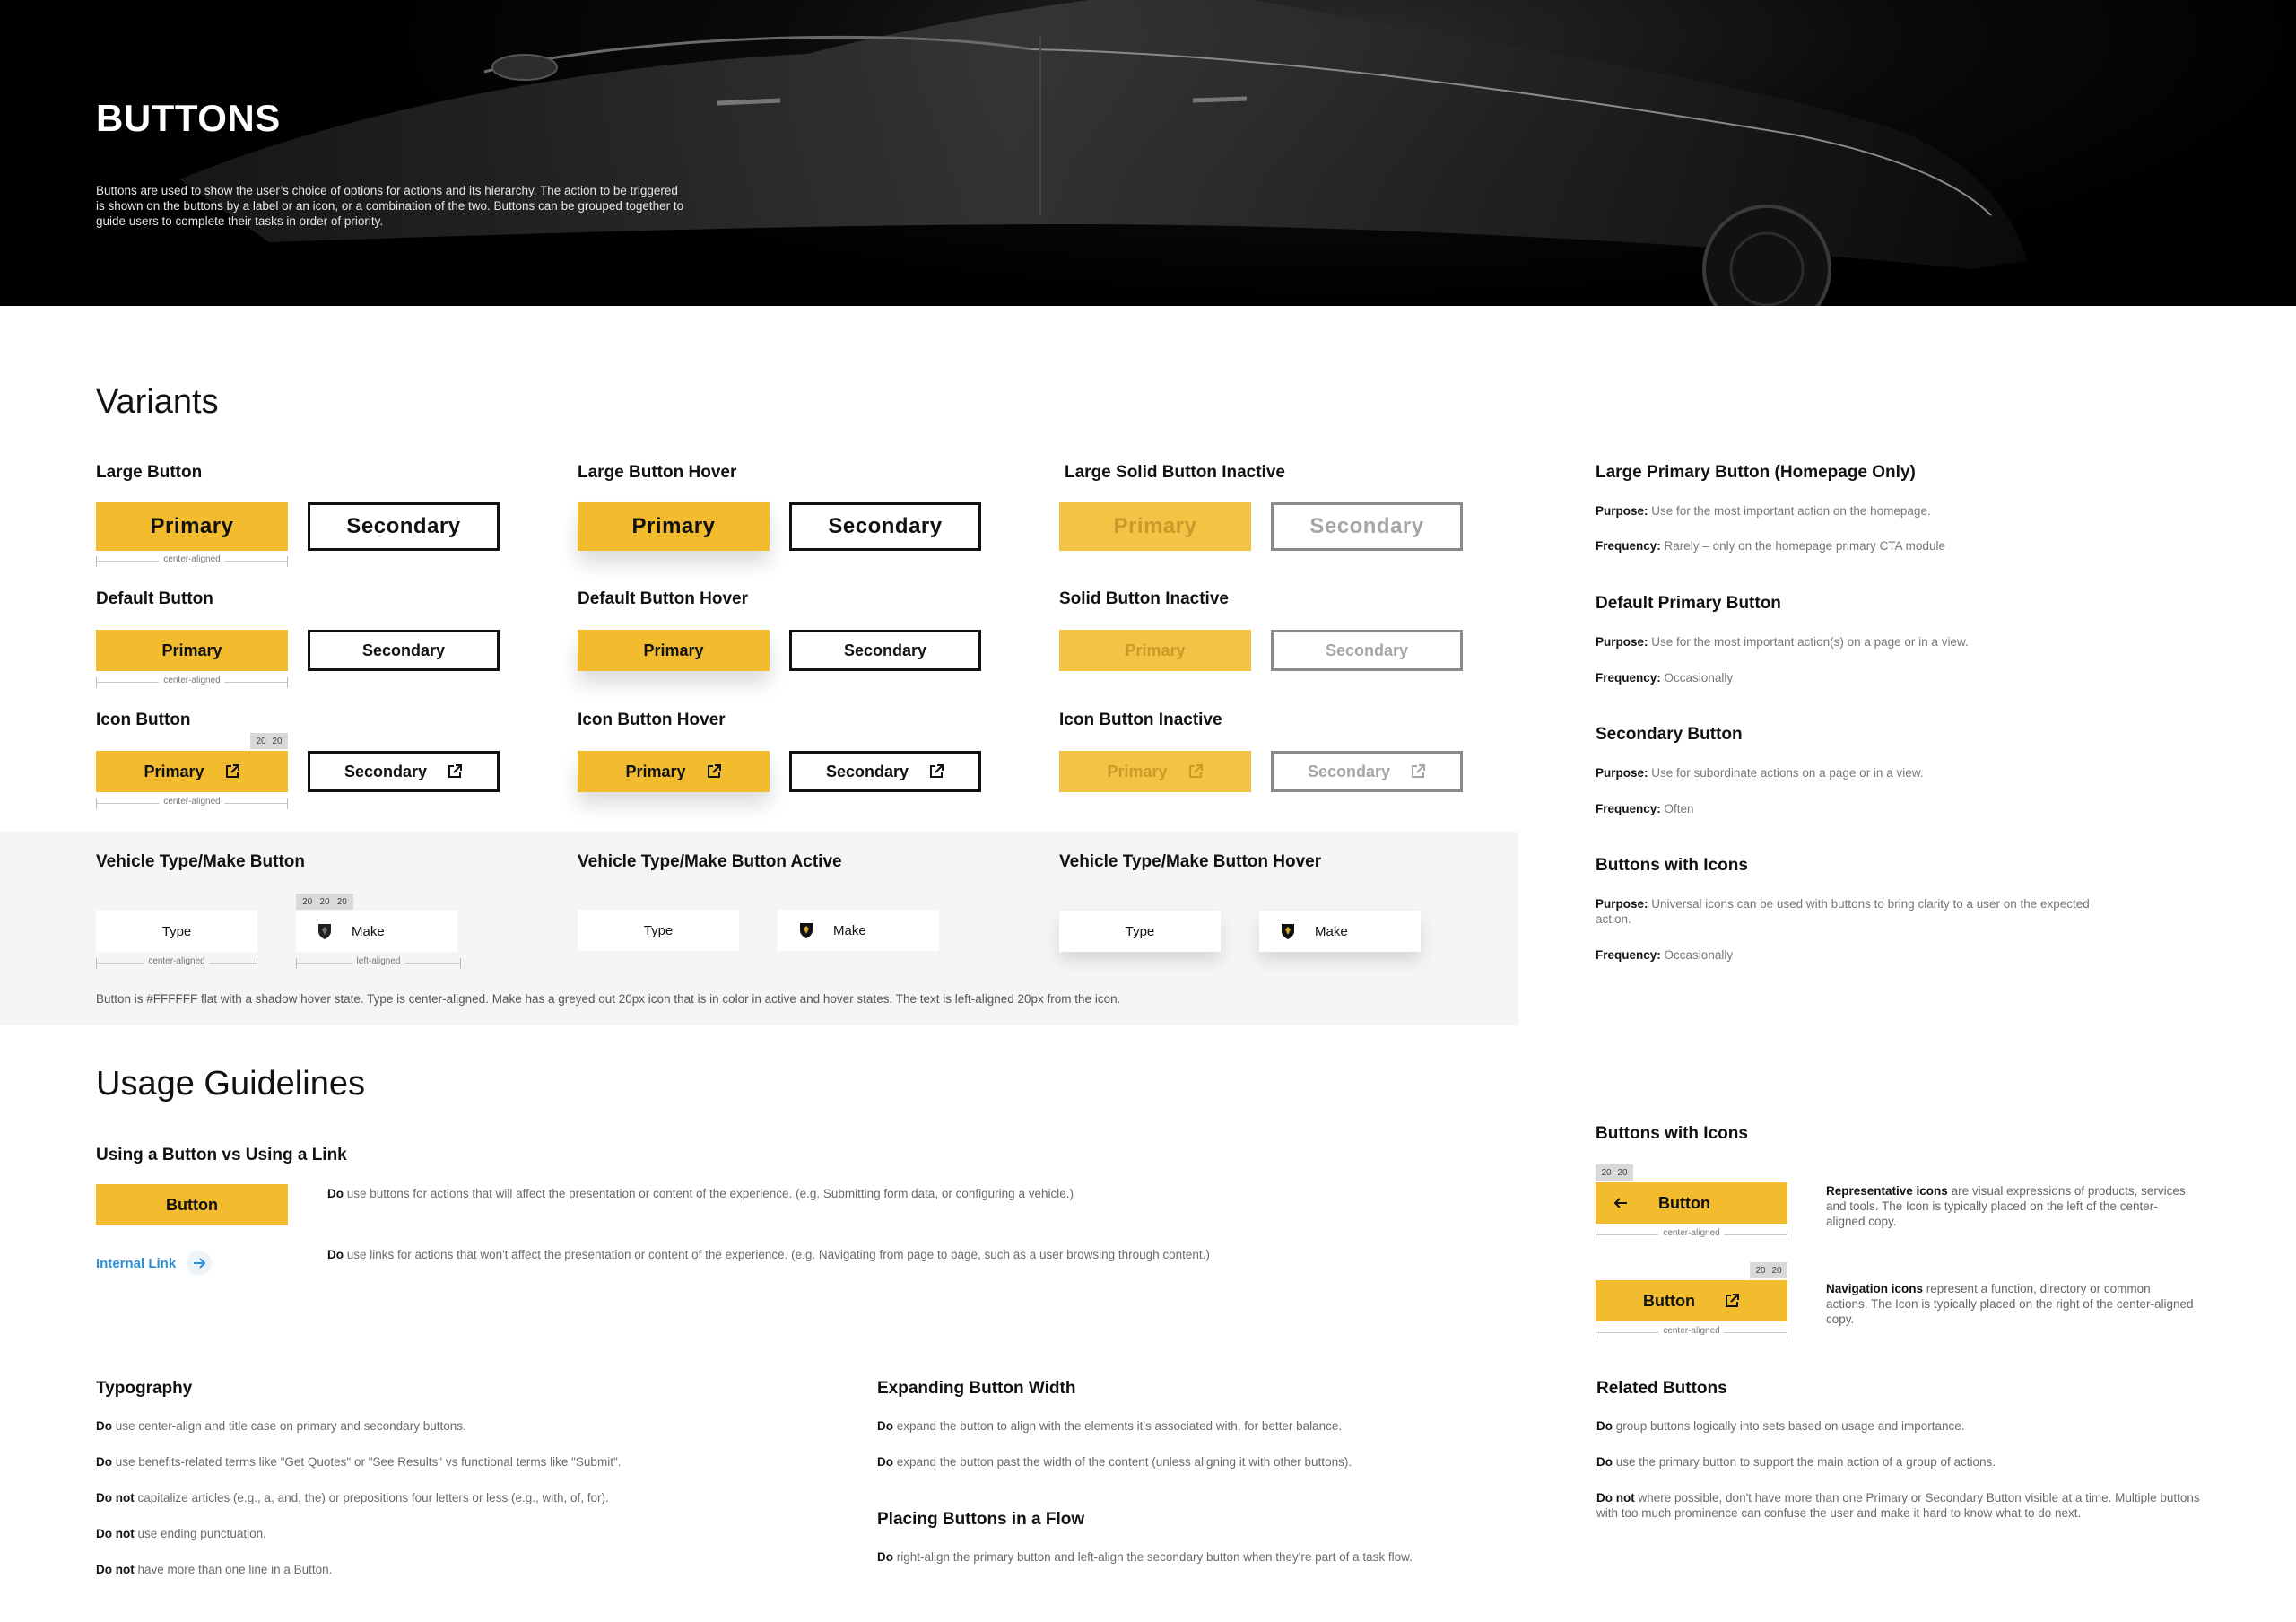 This screenshot has height=1622, width=2296. Describe the element at coordinates (1669, 735) in the screenshot. I see `spec-title: Secondary Button` at that location.